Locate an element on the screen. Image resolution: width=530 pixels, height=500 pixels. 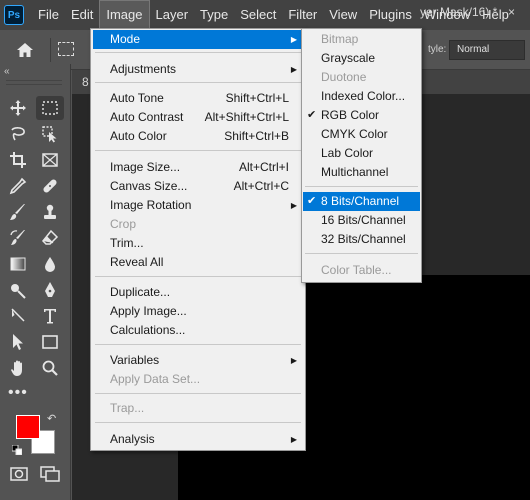
menu-item-canvas-size: Canvas Size... Alt+Ctrl+C is located at coordinates (198, 186).